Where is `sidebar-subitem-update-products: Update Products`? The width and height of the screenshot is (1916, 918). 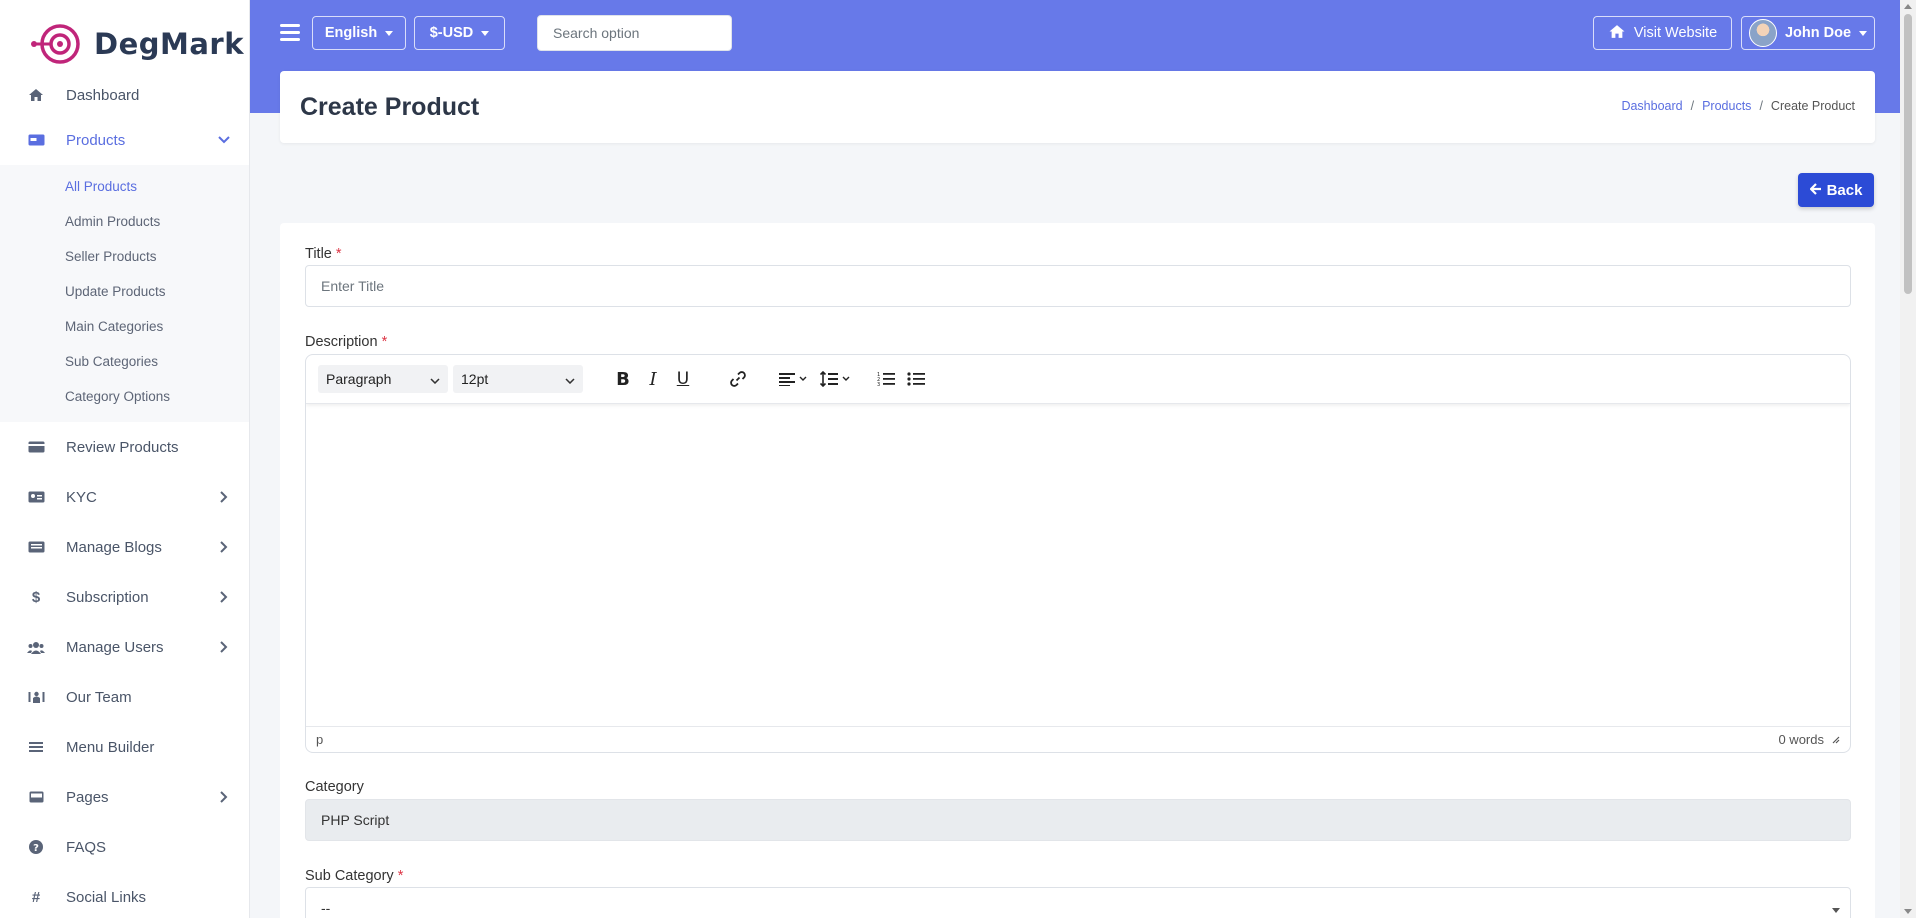 sidebar-subitem-update-products: Update Products is located at coordinates (124, 291).